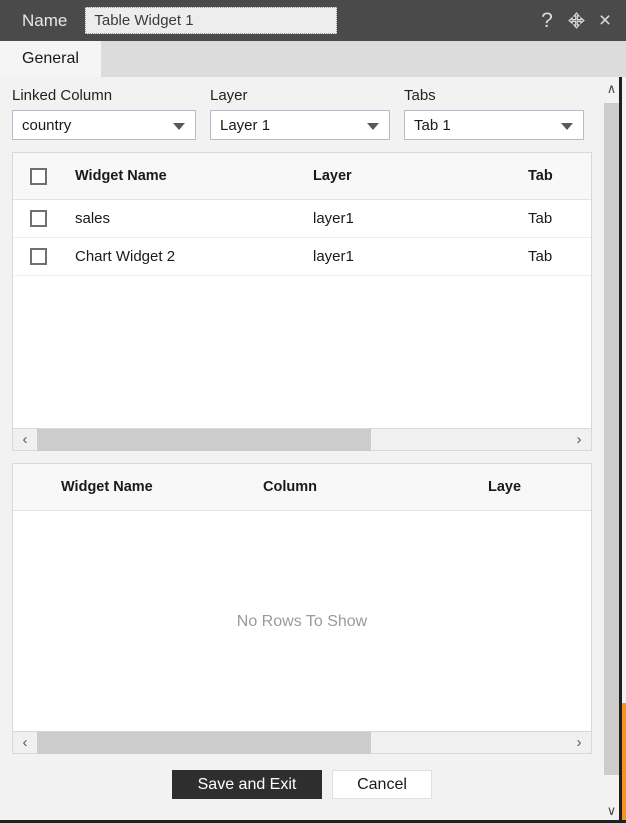 The height and width of the screenshot is (823, 626). I want to click on accent-strip, so click(624, 761).